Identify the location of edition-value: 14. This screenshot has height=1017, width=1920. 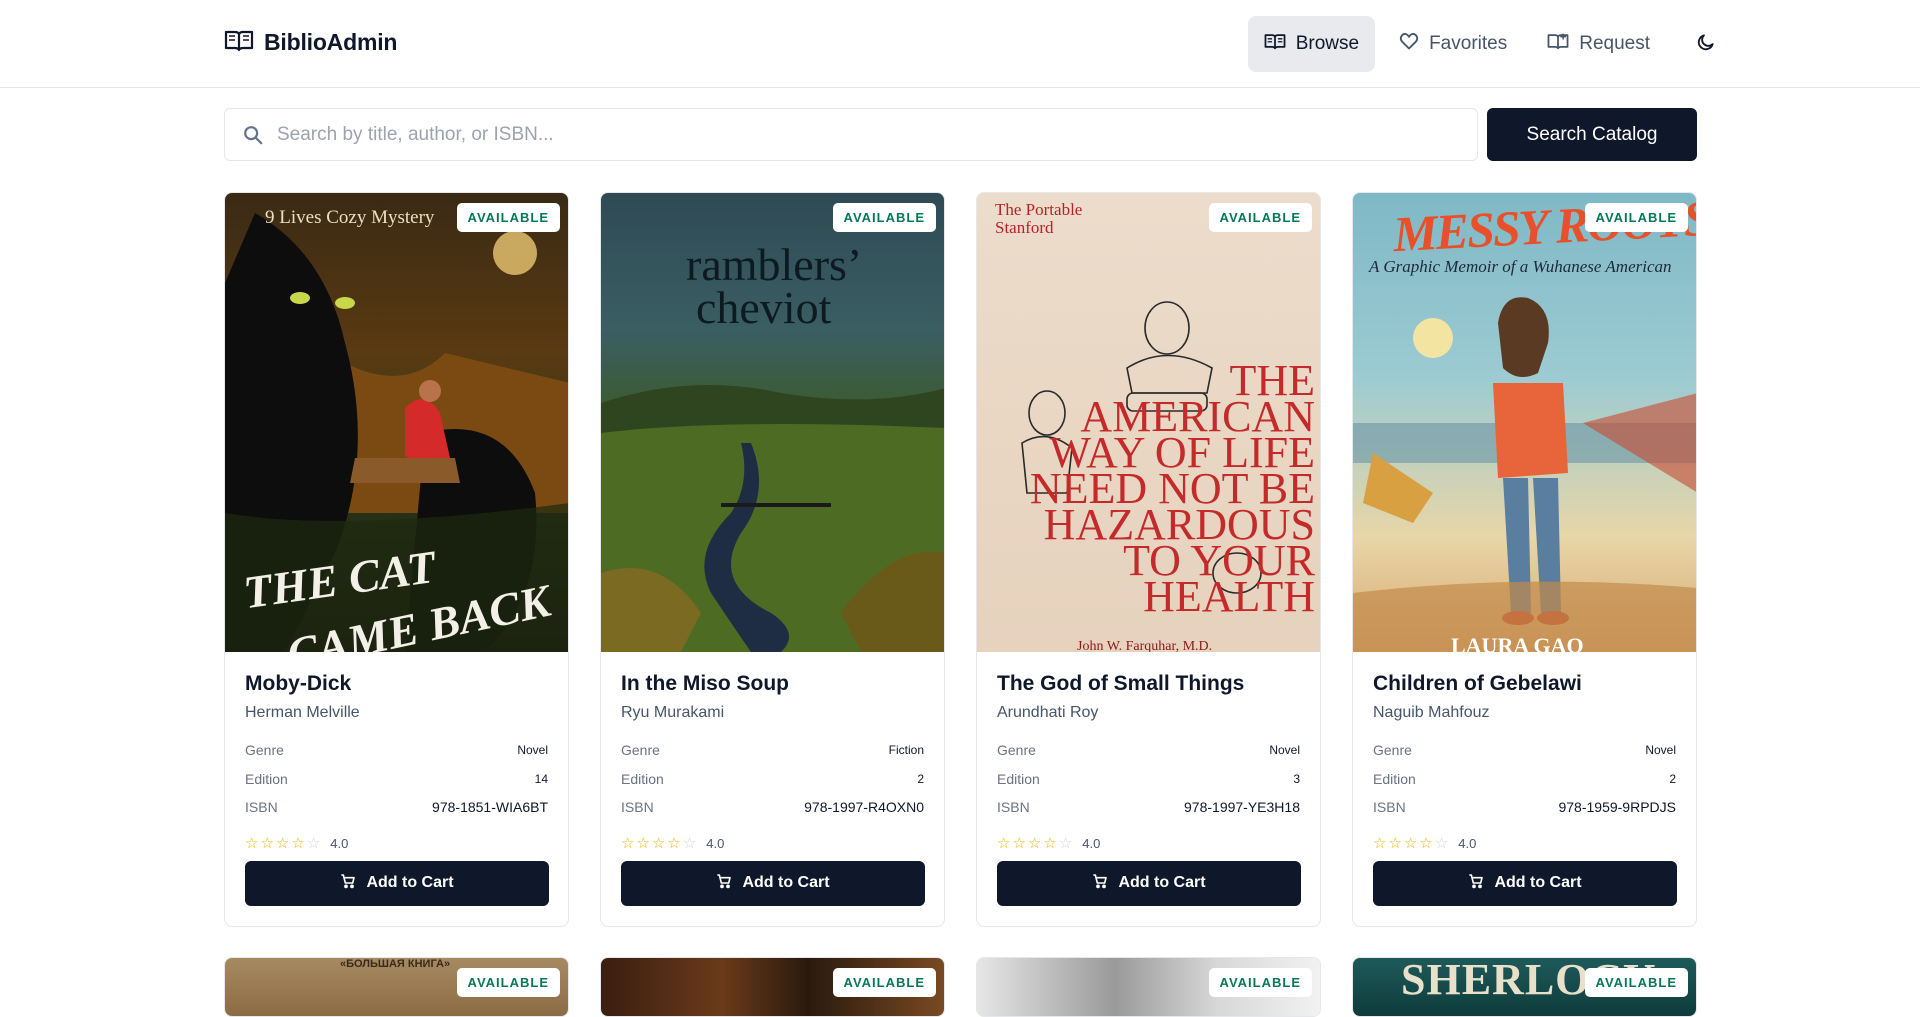
(541, 778).